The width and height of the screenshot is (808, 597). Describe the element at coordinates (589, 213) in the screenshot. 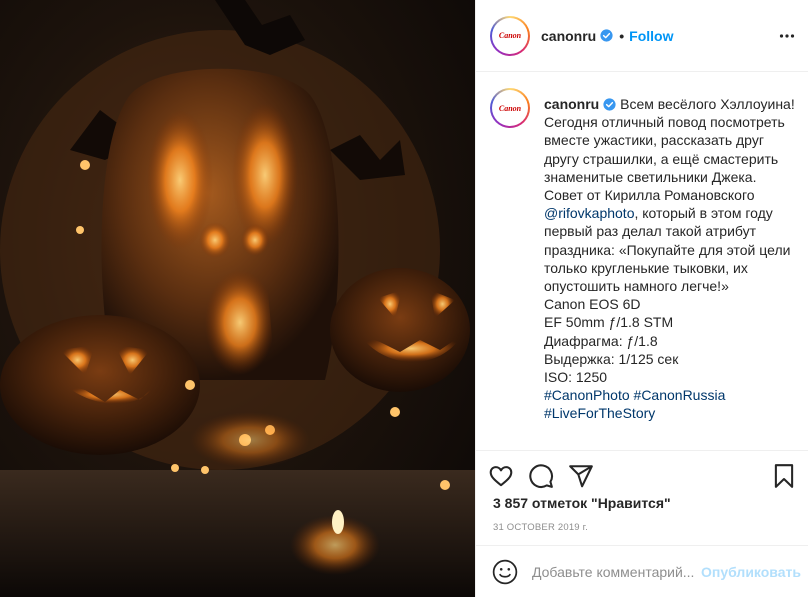

I see `caption-mention-link: @rifovkaphoto` at that location.